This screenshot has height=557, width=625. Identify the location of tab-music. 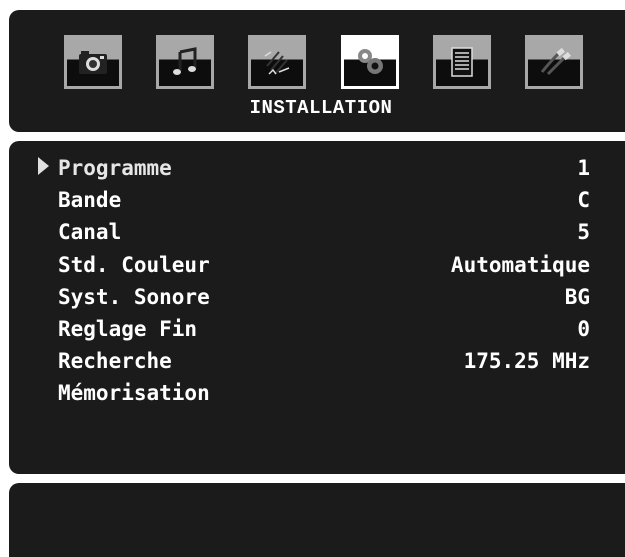
(185, 62).